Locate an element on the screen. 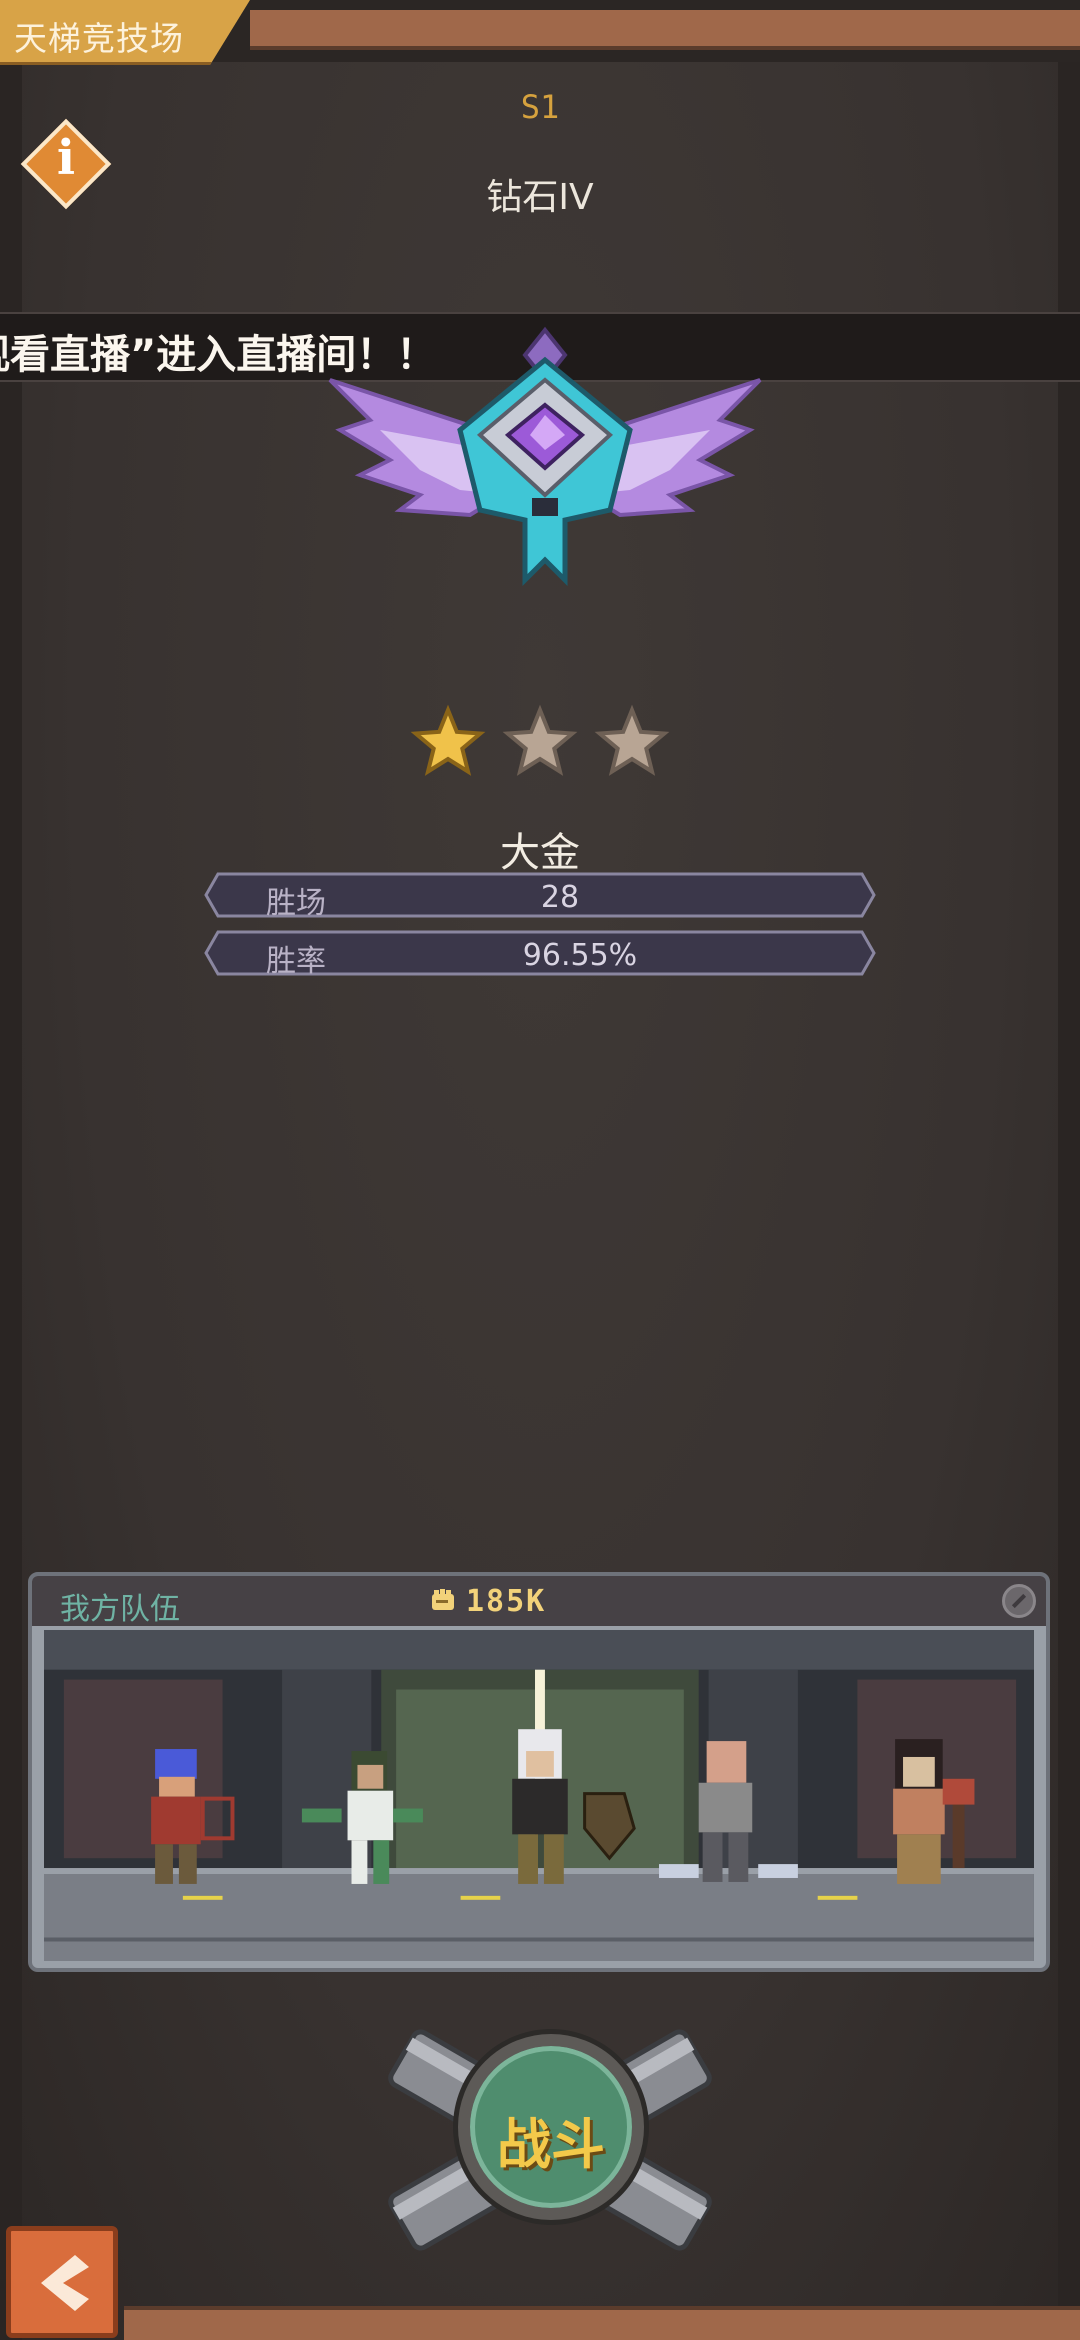 The height and width of the screenshot is (2340, 1080). team-scene is located at coordinates (539, 1796).